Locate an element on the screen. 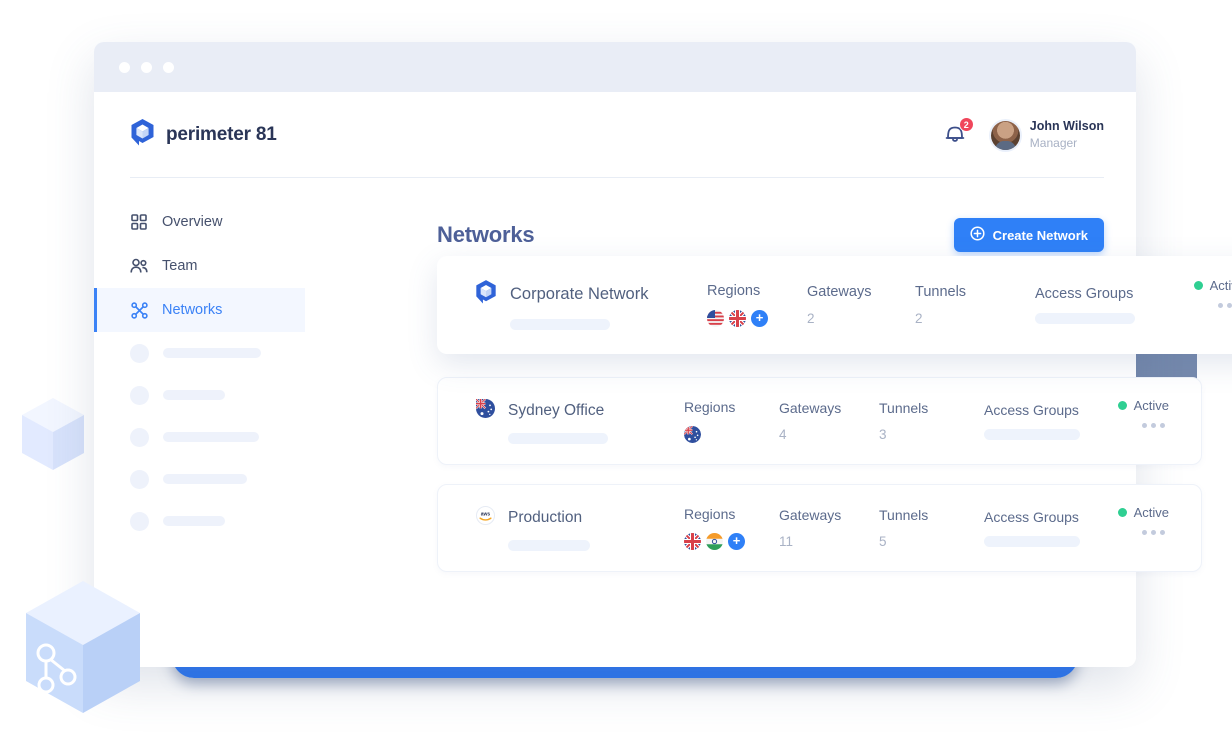 This screenshot has height=736, width=1232. tunnels-cell: Tunnels 2 is located at coordinates (975, 305).